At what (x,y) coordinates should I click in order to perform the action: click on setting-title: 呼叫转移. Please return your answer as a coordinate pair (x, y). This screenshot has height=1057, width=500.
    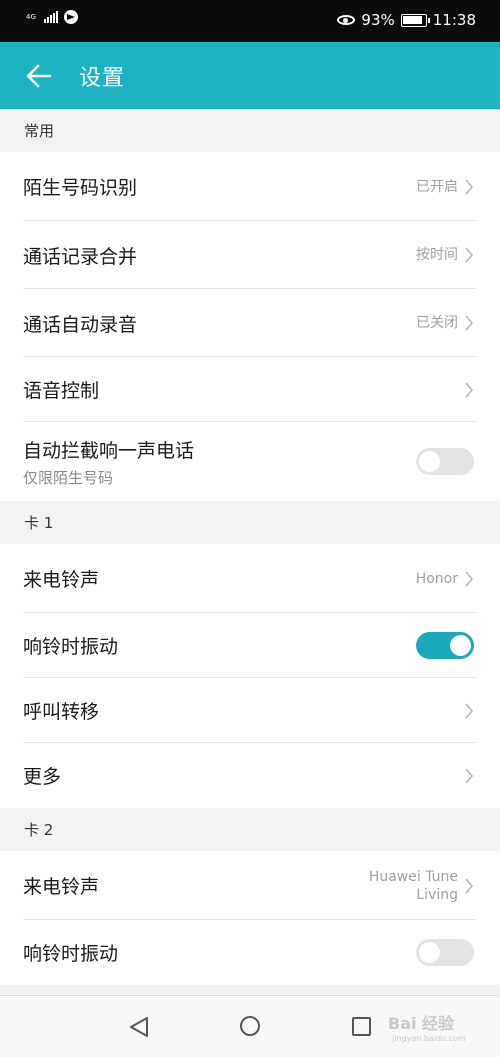
    Looking at the image, I should click on (61, 712).